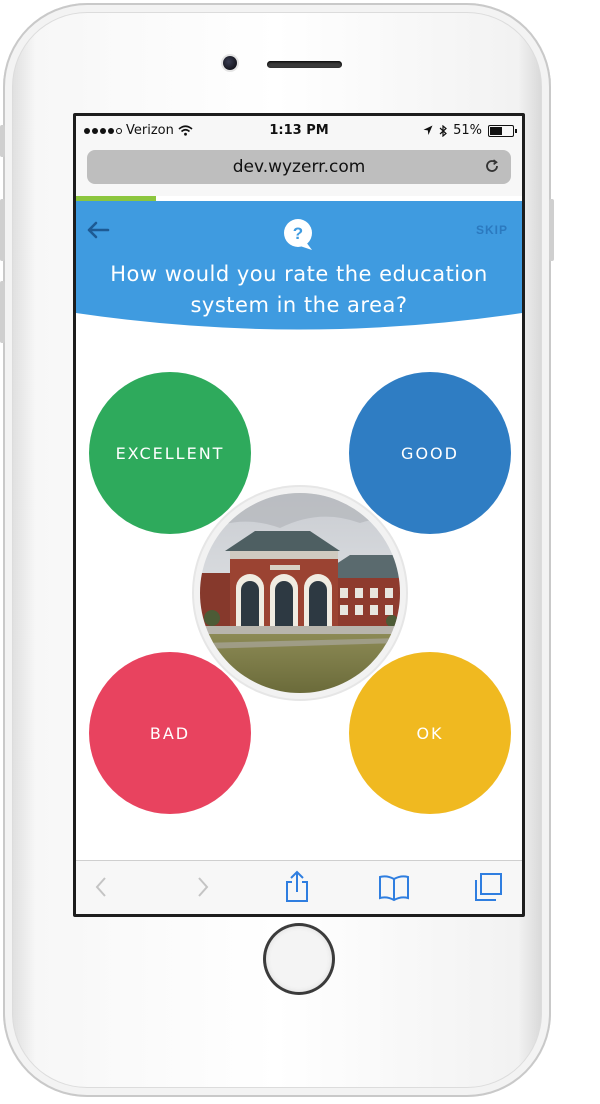  What do you see at coordinates (492, 166) in the screenshot?
I see `reload-icon` at bounding box center [492, 166].